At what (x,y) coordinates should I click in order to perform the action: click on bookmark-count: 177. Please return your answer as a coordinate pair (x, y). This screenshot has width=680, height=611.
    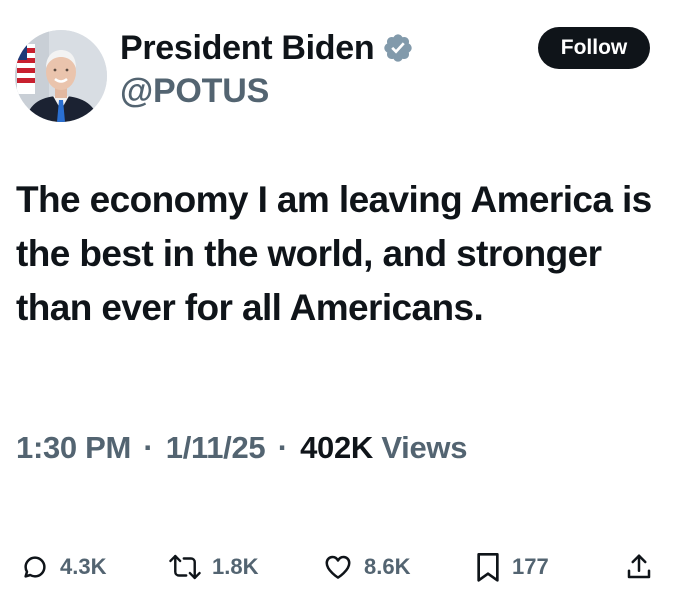
    Looking at the image, I should click on (530, 566).